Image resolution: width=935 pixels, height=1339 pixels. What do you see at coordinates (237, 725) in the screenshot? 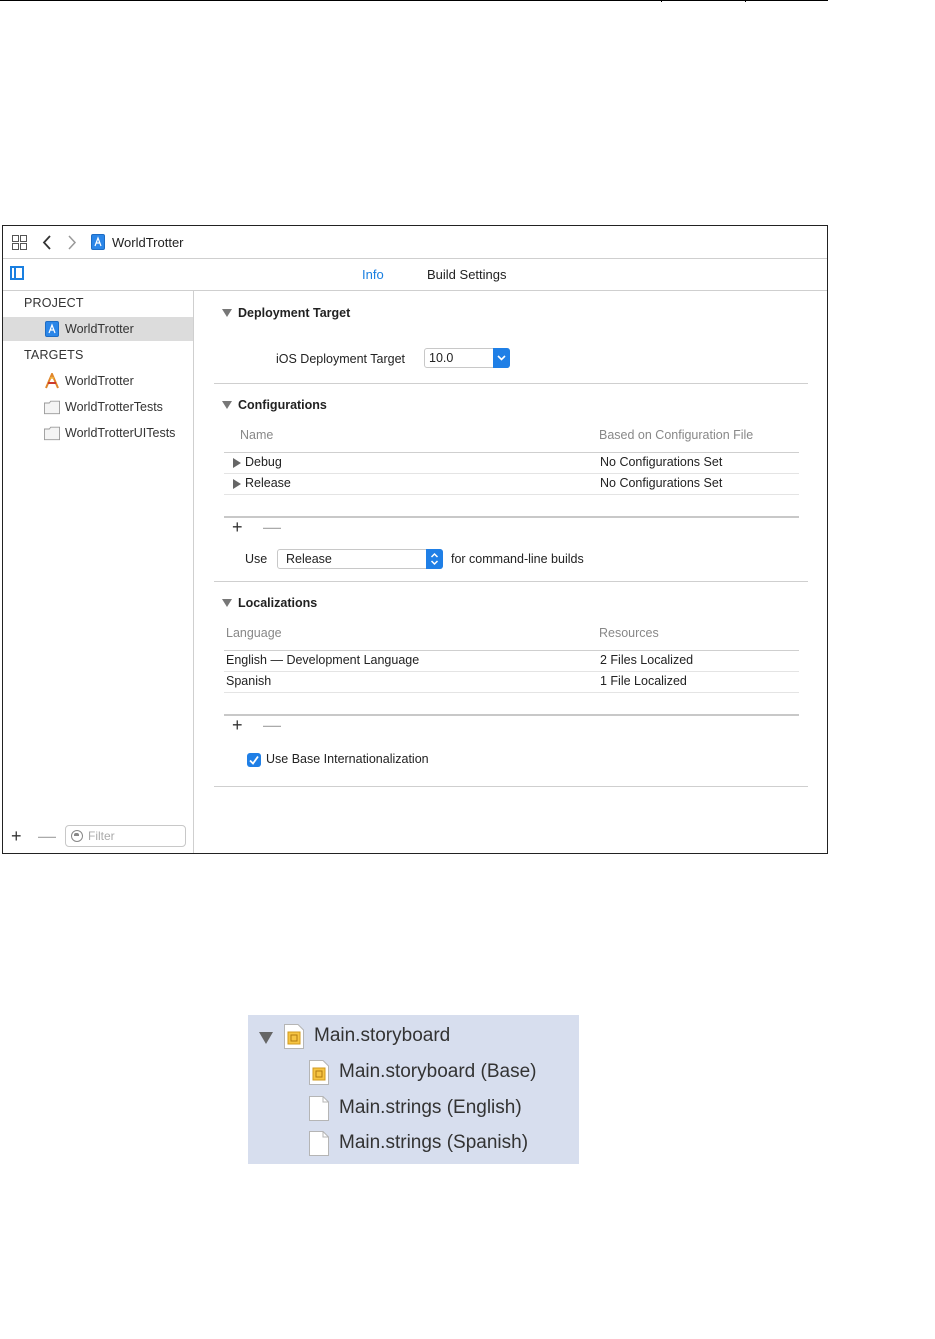
I see `add-localization-button: +` at bounding box center [237, 725].